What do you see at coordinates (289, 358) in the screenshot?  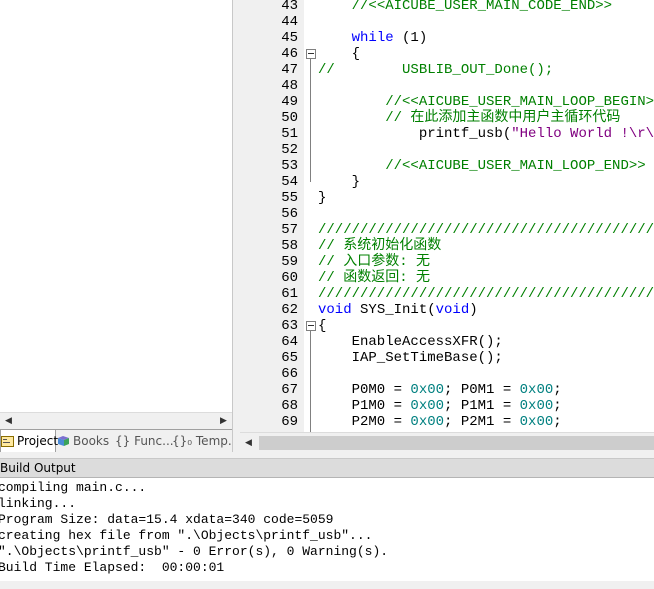 I see `line-number: 65` at bounding box center [289, 358].